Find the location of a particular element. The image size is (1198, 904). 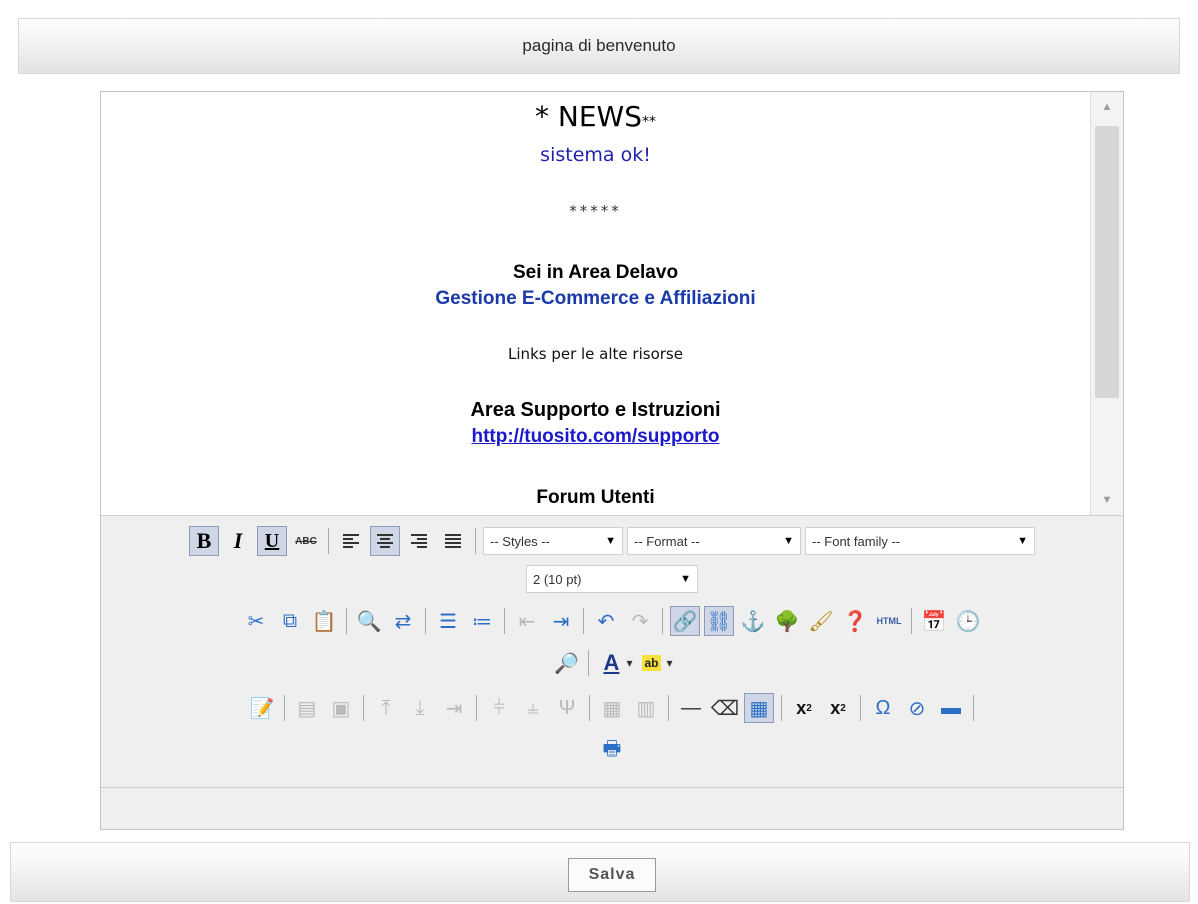

delete-row-icon: ⇥ is located at coordinates (454, 708).